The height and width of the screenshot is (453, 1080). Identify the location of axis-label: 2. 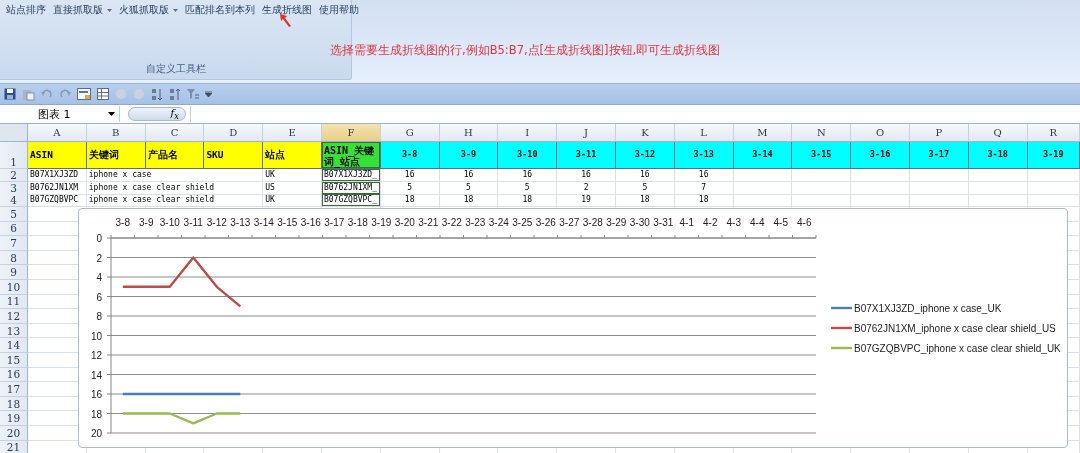
(99, 258).